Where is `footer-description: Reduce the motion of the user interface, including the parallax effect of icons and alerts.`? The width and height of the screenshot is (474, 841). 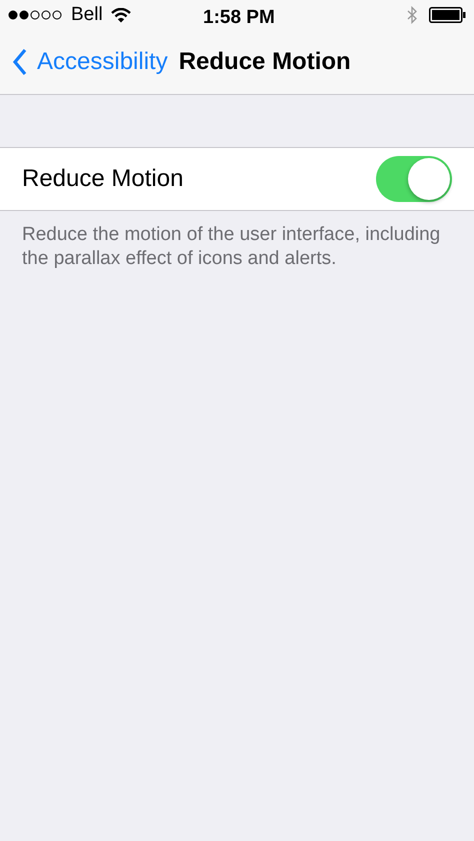 footer-description: Reduce the motion of the user interface, including the parallax effect of icons and alerts. is located at coordinates (231, 247).